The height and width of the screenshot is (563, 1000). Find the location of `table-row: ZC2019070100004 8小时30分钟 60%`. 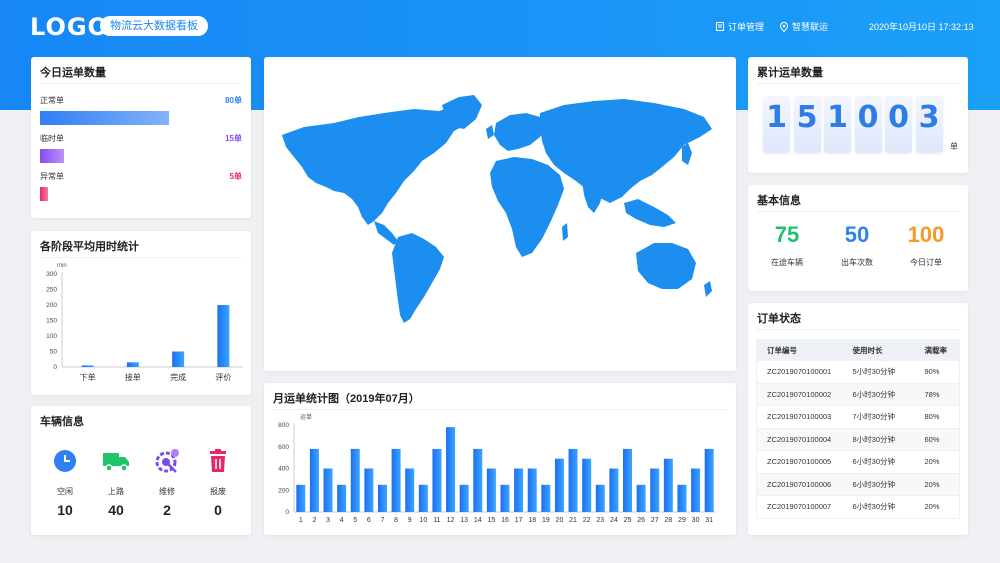

table-row: ZC2019070100004 8小时30分钟 60% is located at coordinates (858, 439).